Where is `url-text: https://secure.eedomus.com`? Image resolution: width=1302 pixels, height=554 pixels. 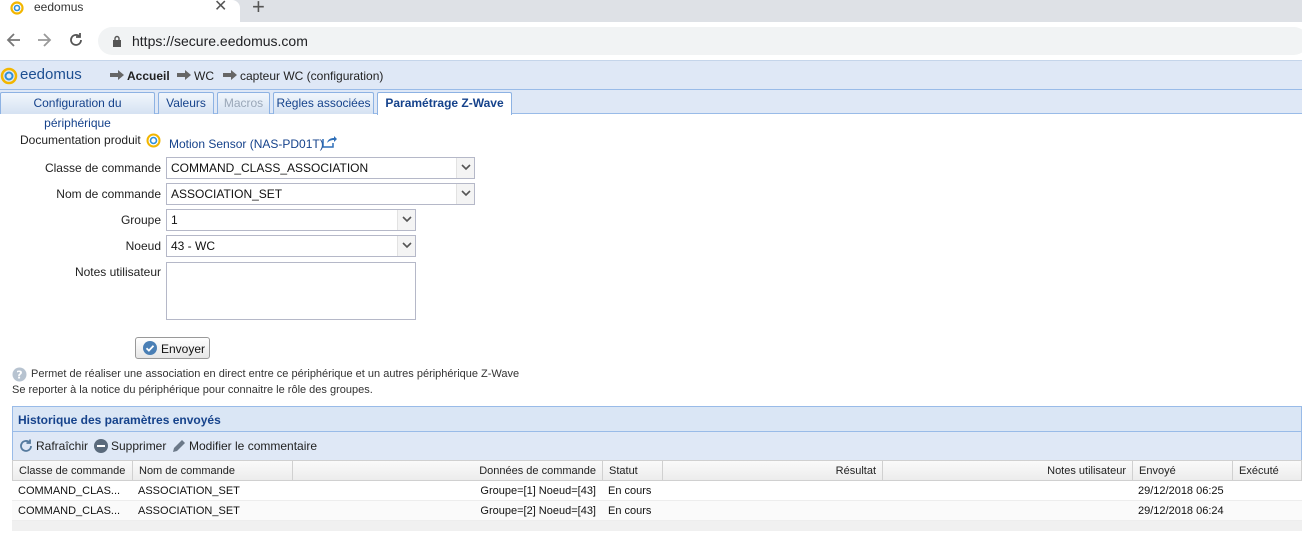 url-text: https://secure.eedomus.com is located at coordinates (220, 41).